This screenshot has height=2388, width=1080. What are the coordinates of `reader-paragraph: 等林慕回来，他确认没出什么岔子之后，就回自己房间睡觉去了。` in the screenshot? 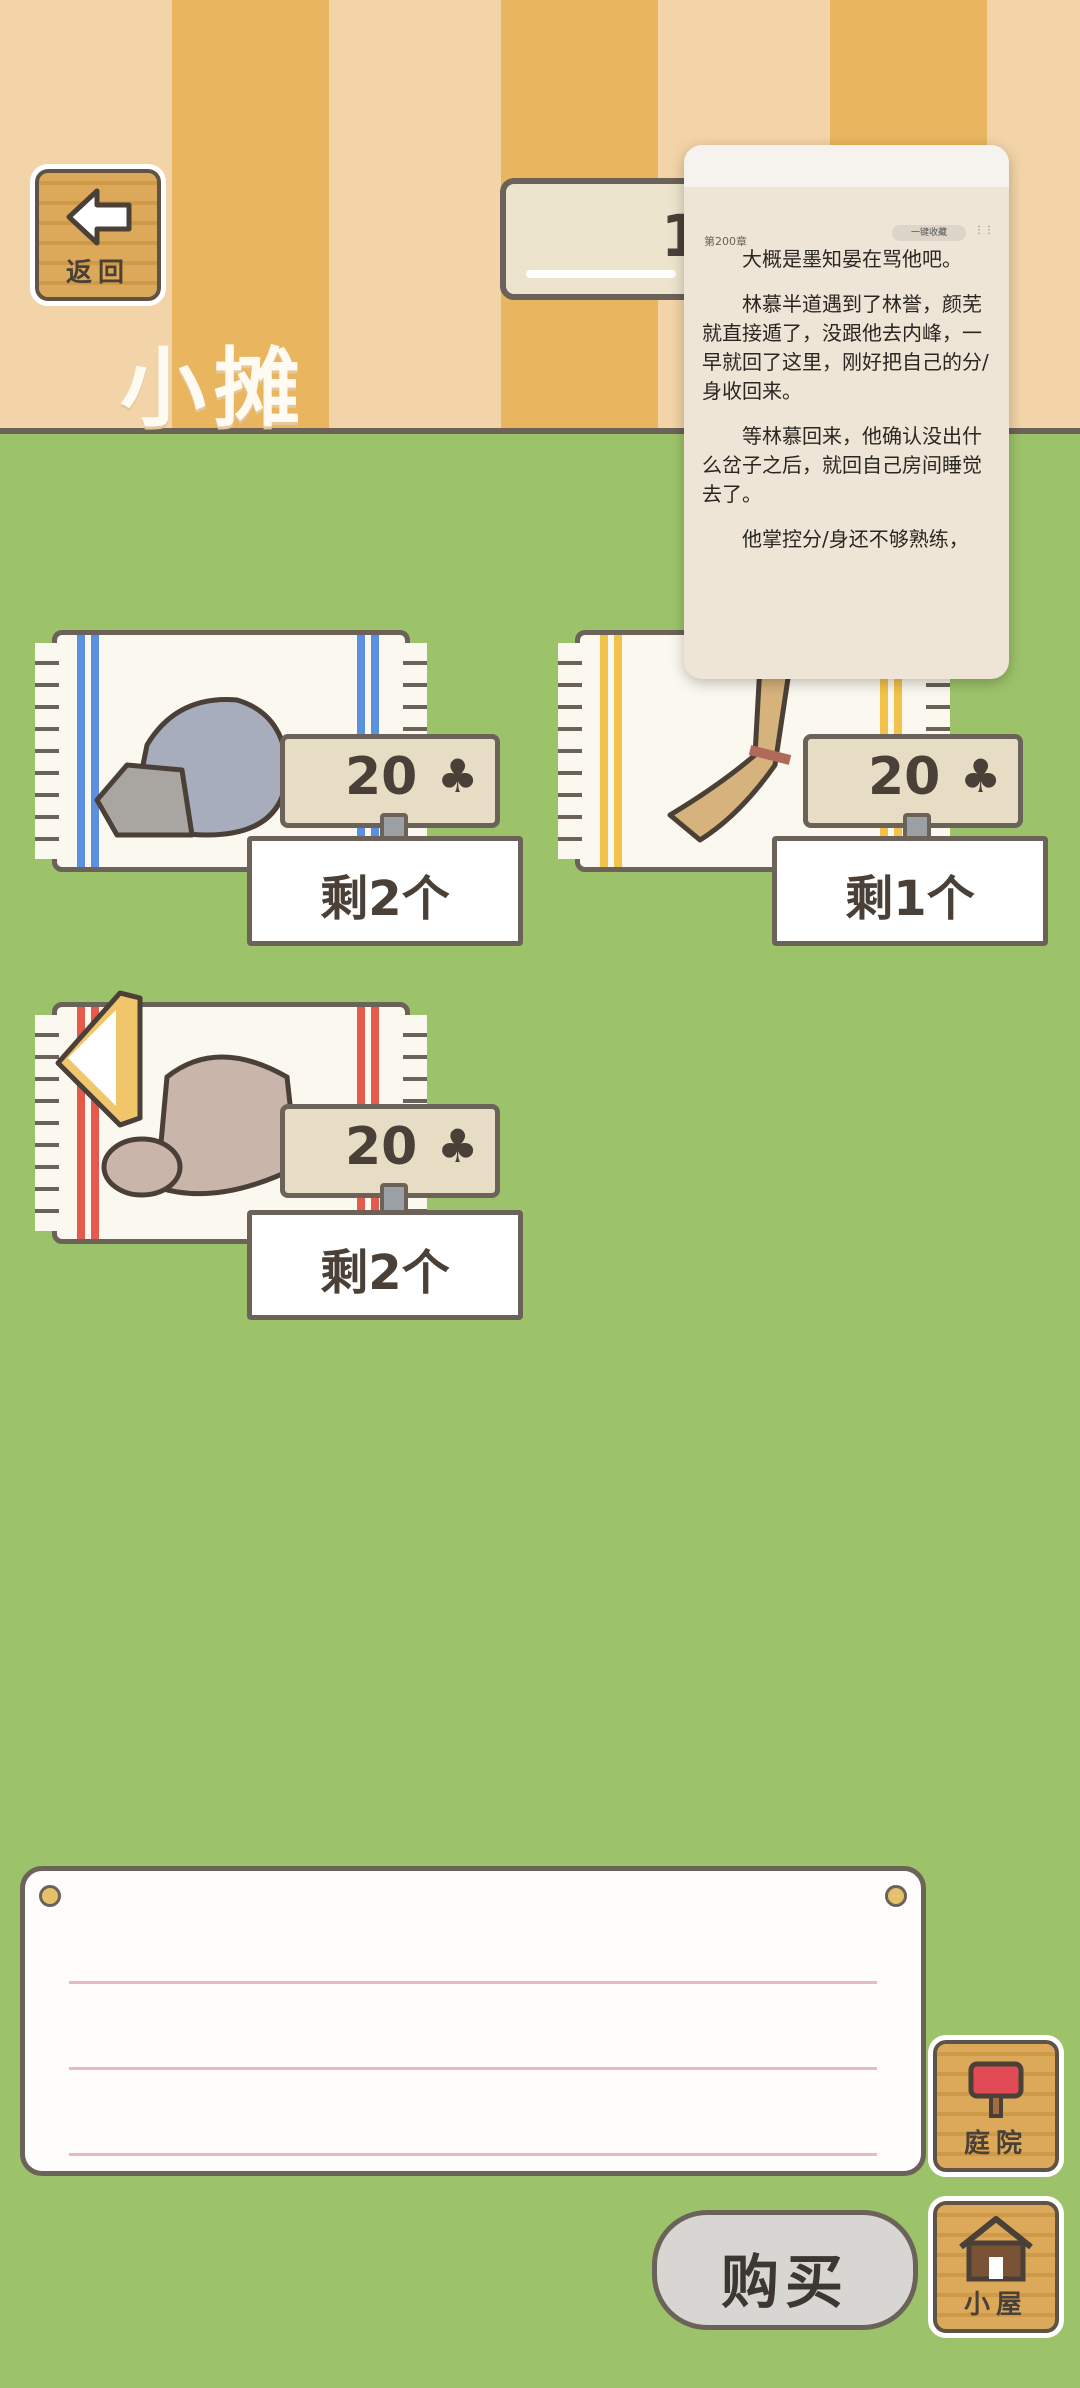 It's located at (842, 465).